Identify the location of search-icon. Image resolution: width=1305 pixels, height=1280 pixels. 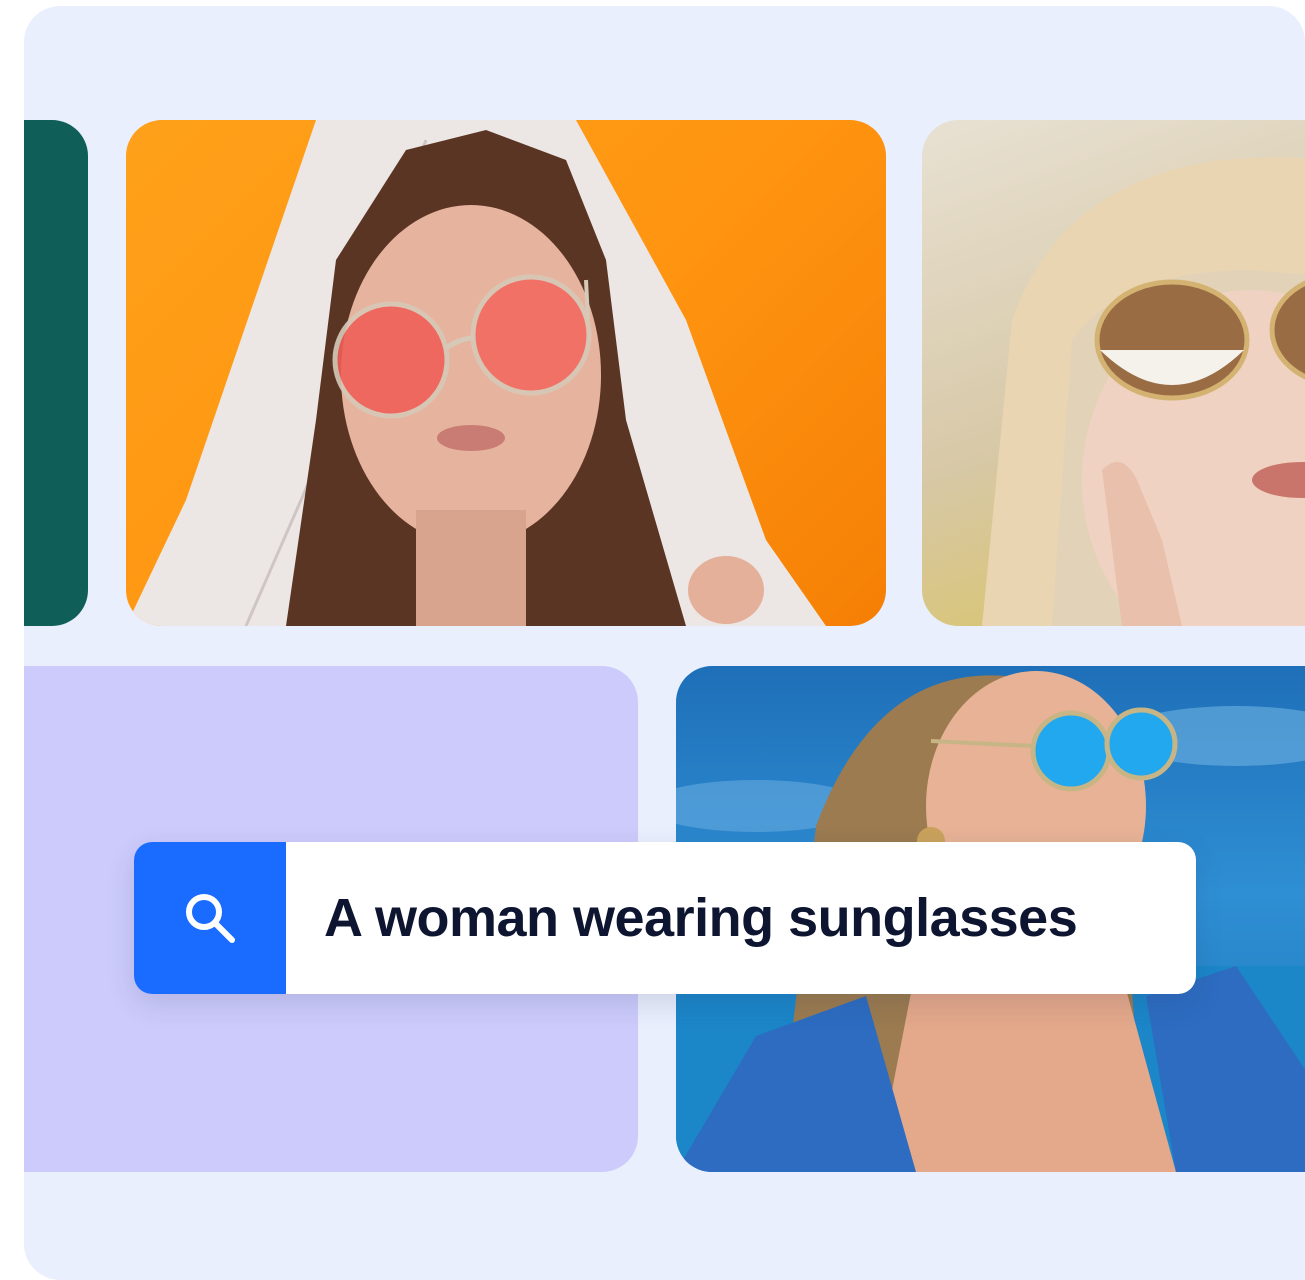
(210, 918).